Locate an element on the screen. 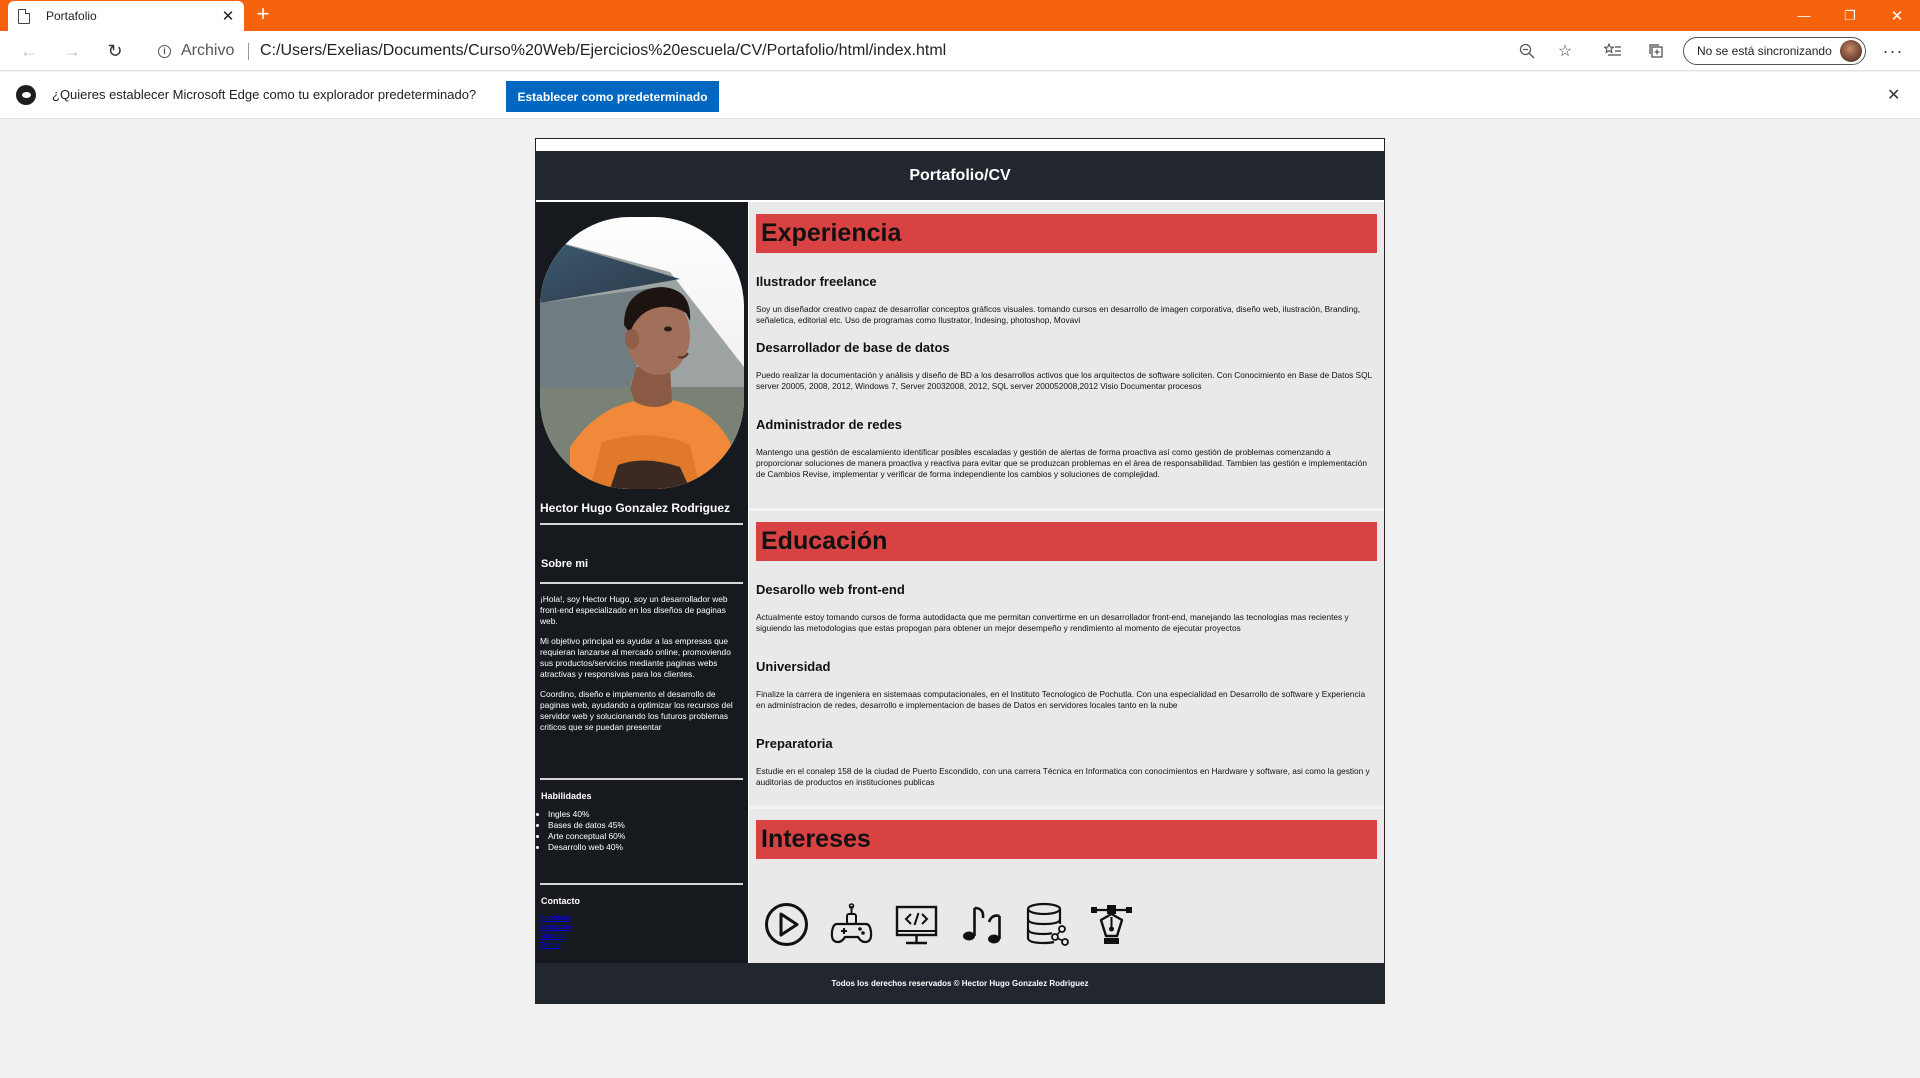 The height and width of the screenshot is (1078, 1920). restore-icon: ❐ is located at coordinates (1850, 15).